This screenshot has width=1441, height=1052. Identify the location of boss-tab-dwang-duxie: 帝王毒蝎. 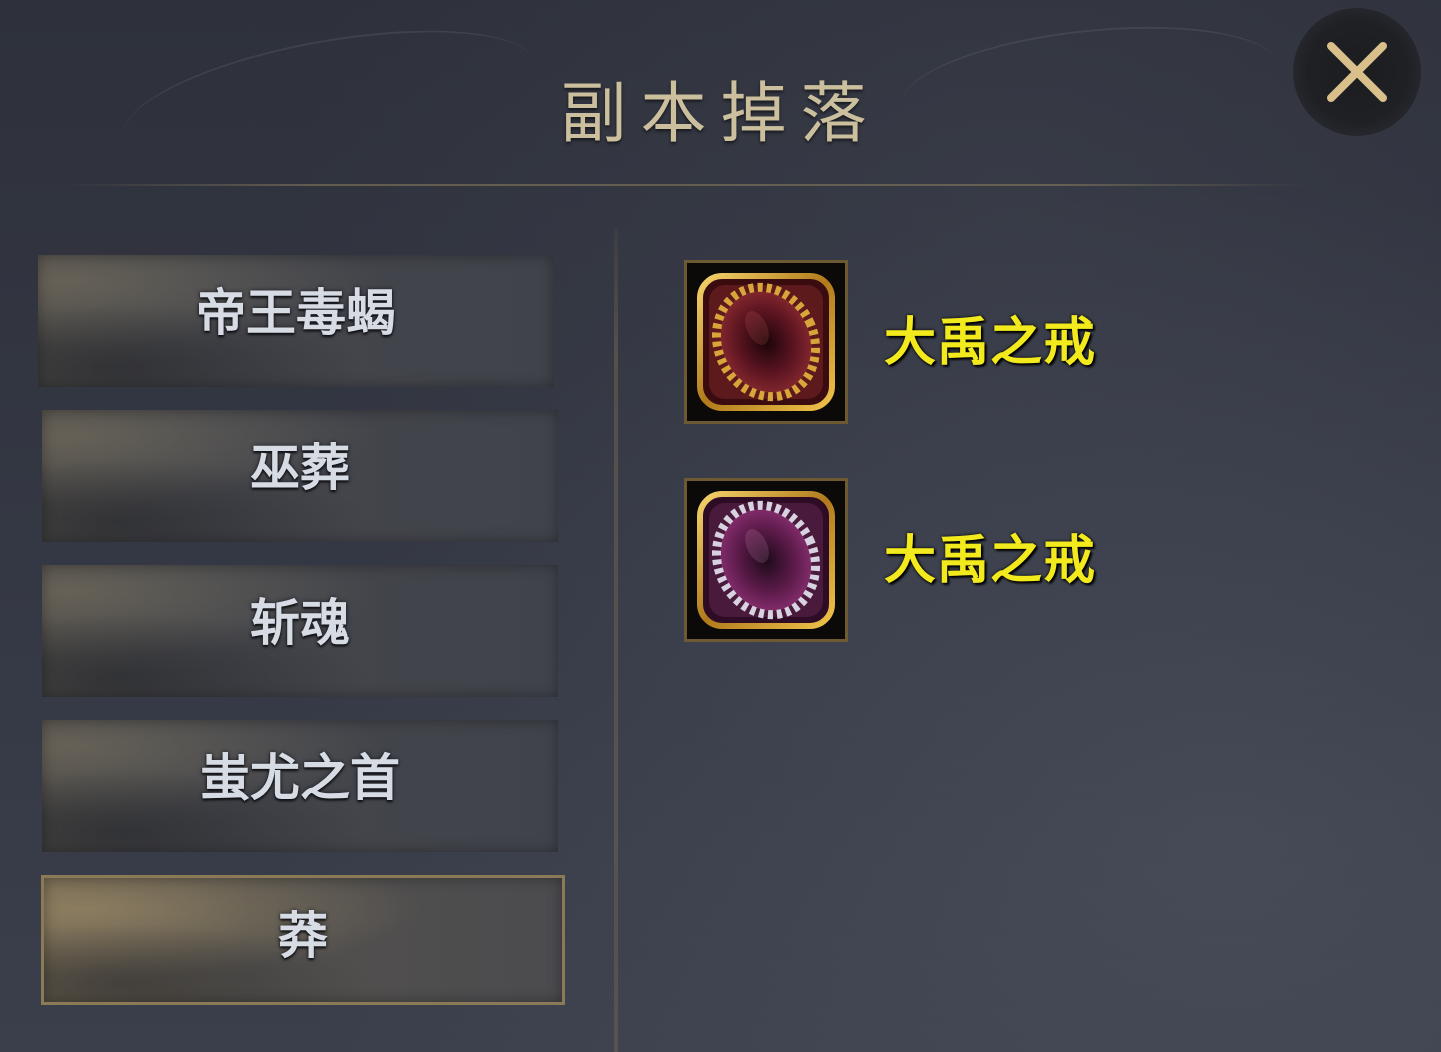
(296, 321).